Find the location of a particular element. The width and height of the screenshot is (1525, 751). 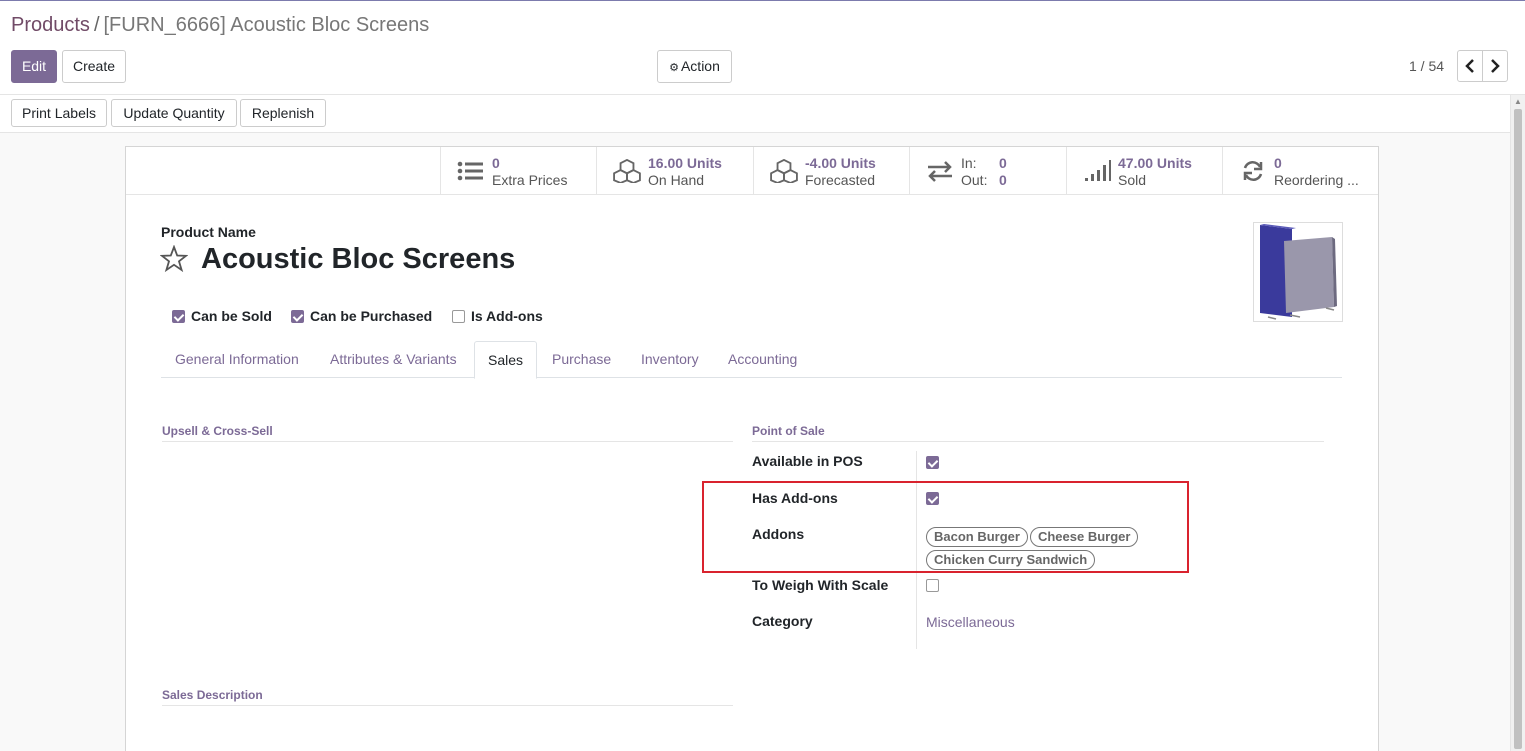

smart-button-extra-prices: 0 Extra Prices is located at coordinates (518, 170).